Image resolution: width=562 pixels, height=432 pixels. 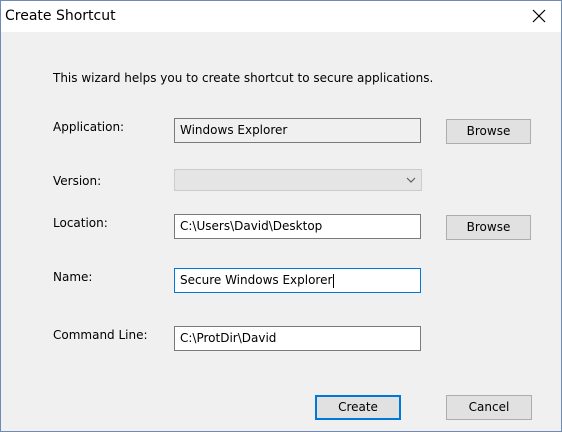 I want to click on location-browse-button: Browse, so click(x=488, y=227).